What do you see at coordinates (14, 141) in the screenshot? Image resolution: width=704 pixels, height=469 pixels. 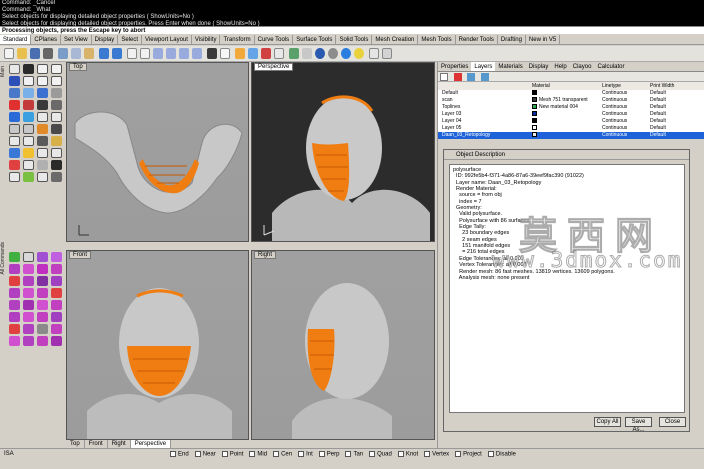 I see `trim-icon` at bounding box center [14, 141].